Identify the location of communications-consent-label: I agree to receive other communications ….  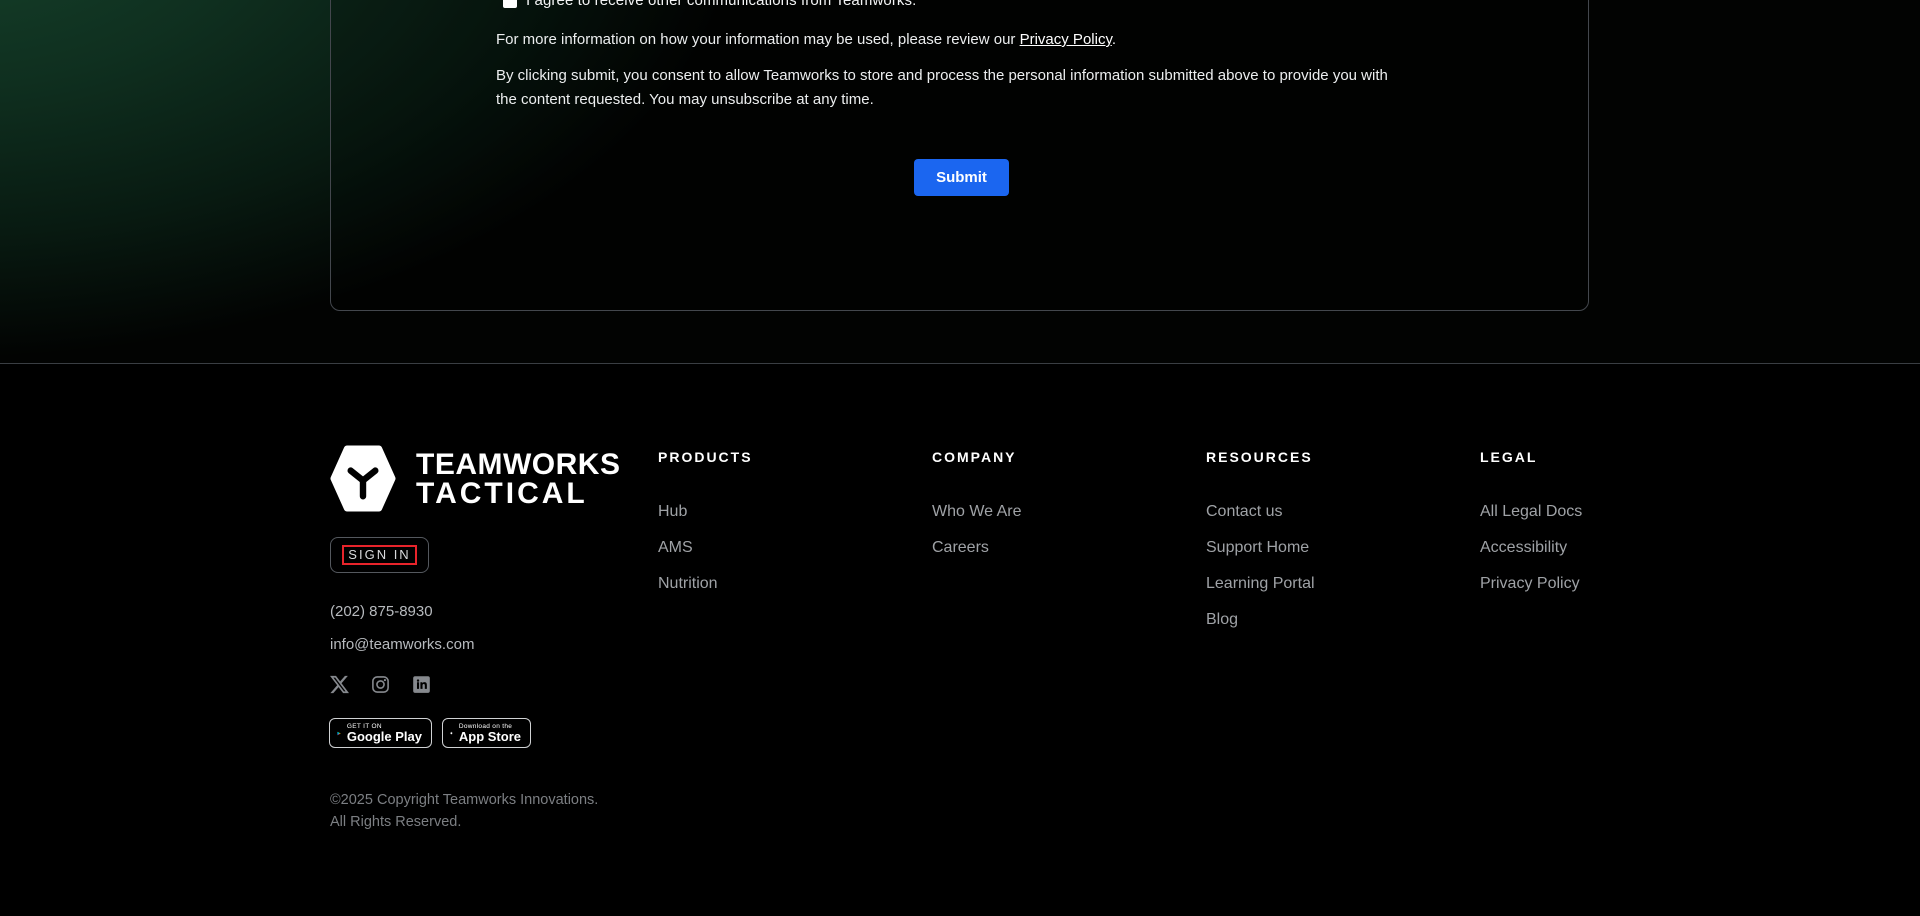
(721, 4).